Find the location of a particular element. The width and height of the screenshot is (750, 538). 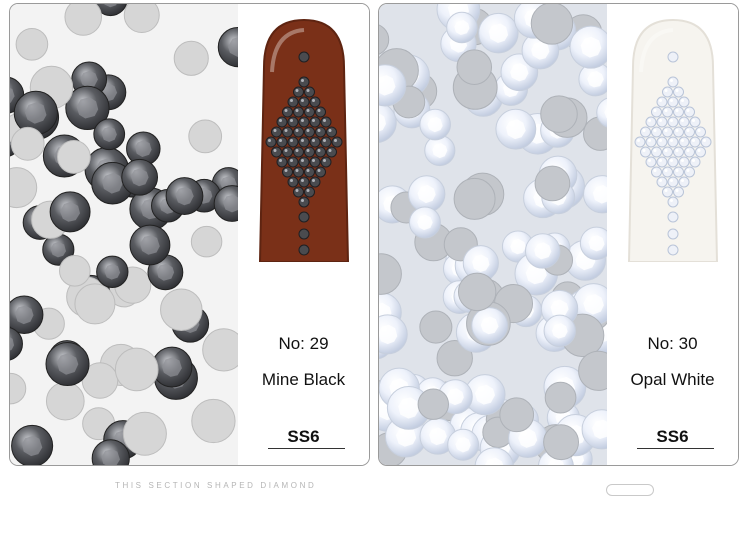

section-caption: THIS SECTION SHAPED DIAMOND is located at coordinates (216, 485).